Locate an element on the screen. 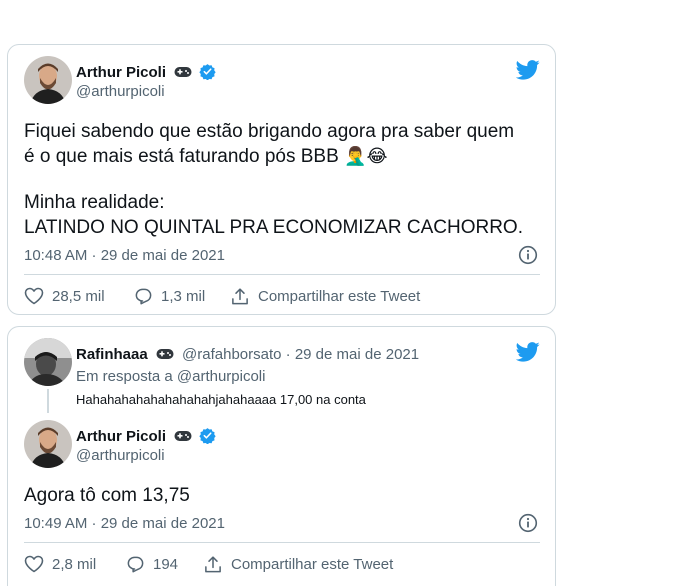 The width and height of the screenshot is (684, 586). reply-button: 1,3 mil is located at coordinates (169, 296).